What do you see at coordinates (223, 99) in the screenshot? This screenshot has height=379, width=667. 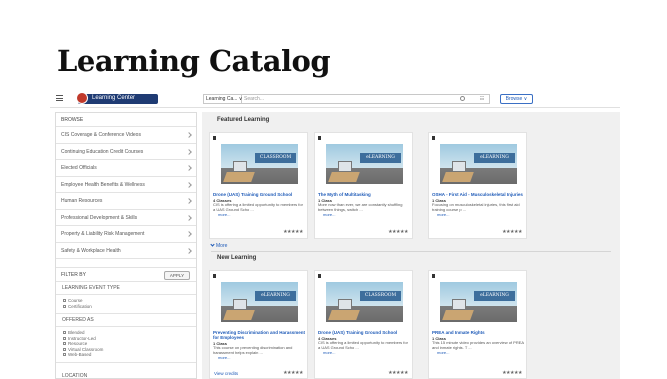 I see `search-scope-dropdown: Learning Ca... ∨` at bounding box center [223, 99].